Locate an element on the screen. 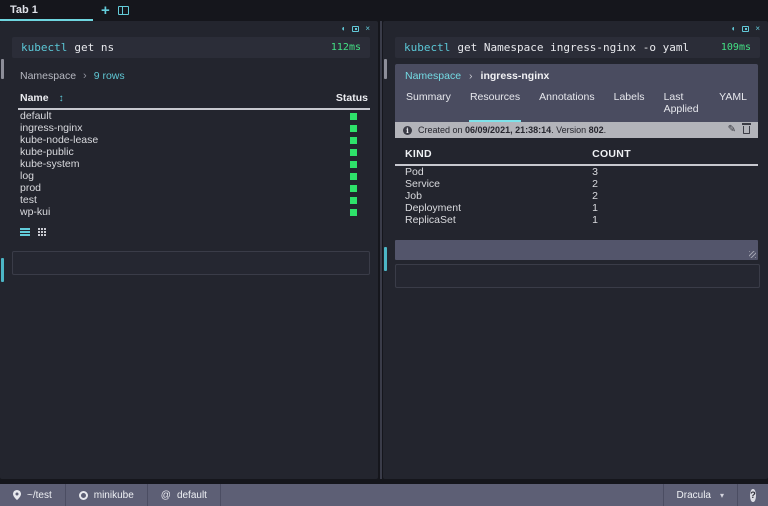 The width and height of the screenshot is (768, 506). command-args: get ns is located at coordinates (94, 47).